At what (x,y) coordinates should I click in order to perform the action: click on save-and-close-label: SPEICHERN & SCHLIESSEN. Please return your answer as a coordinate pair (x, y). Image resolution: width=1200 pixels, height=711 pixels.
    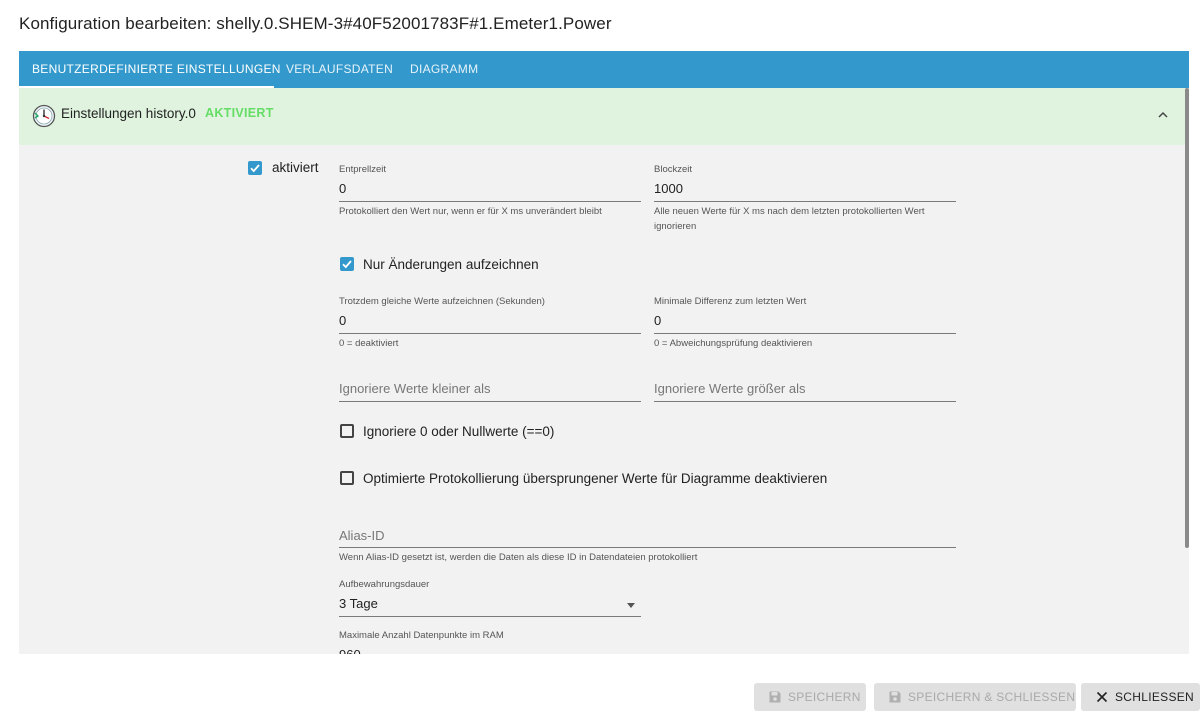
    Looking at the image, I should click on (992, 697).